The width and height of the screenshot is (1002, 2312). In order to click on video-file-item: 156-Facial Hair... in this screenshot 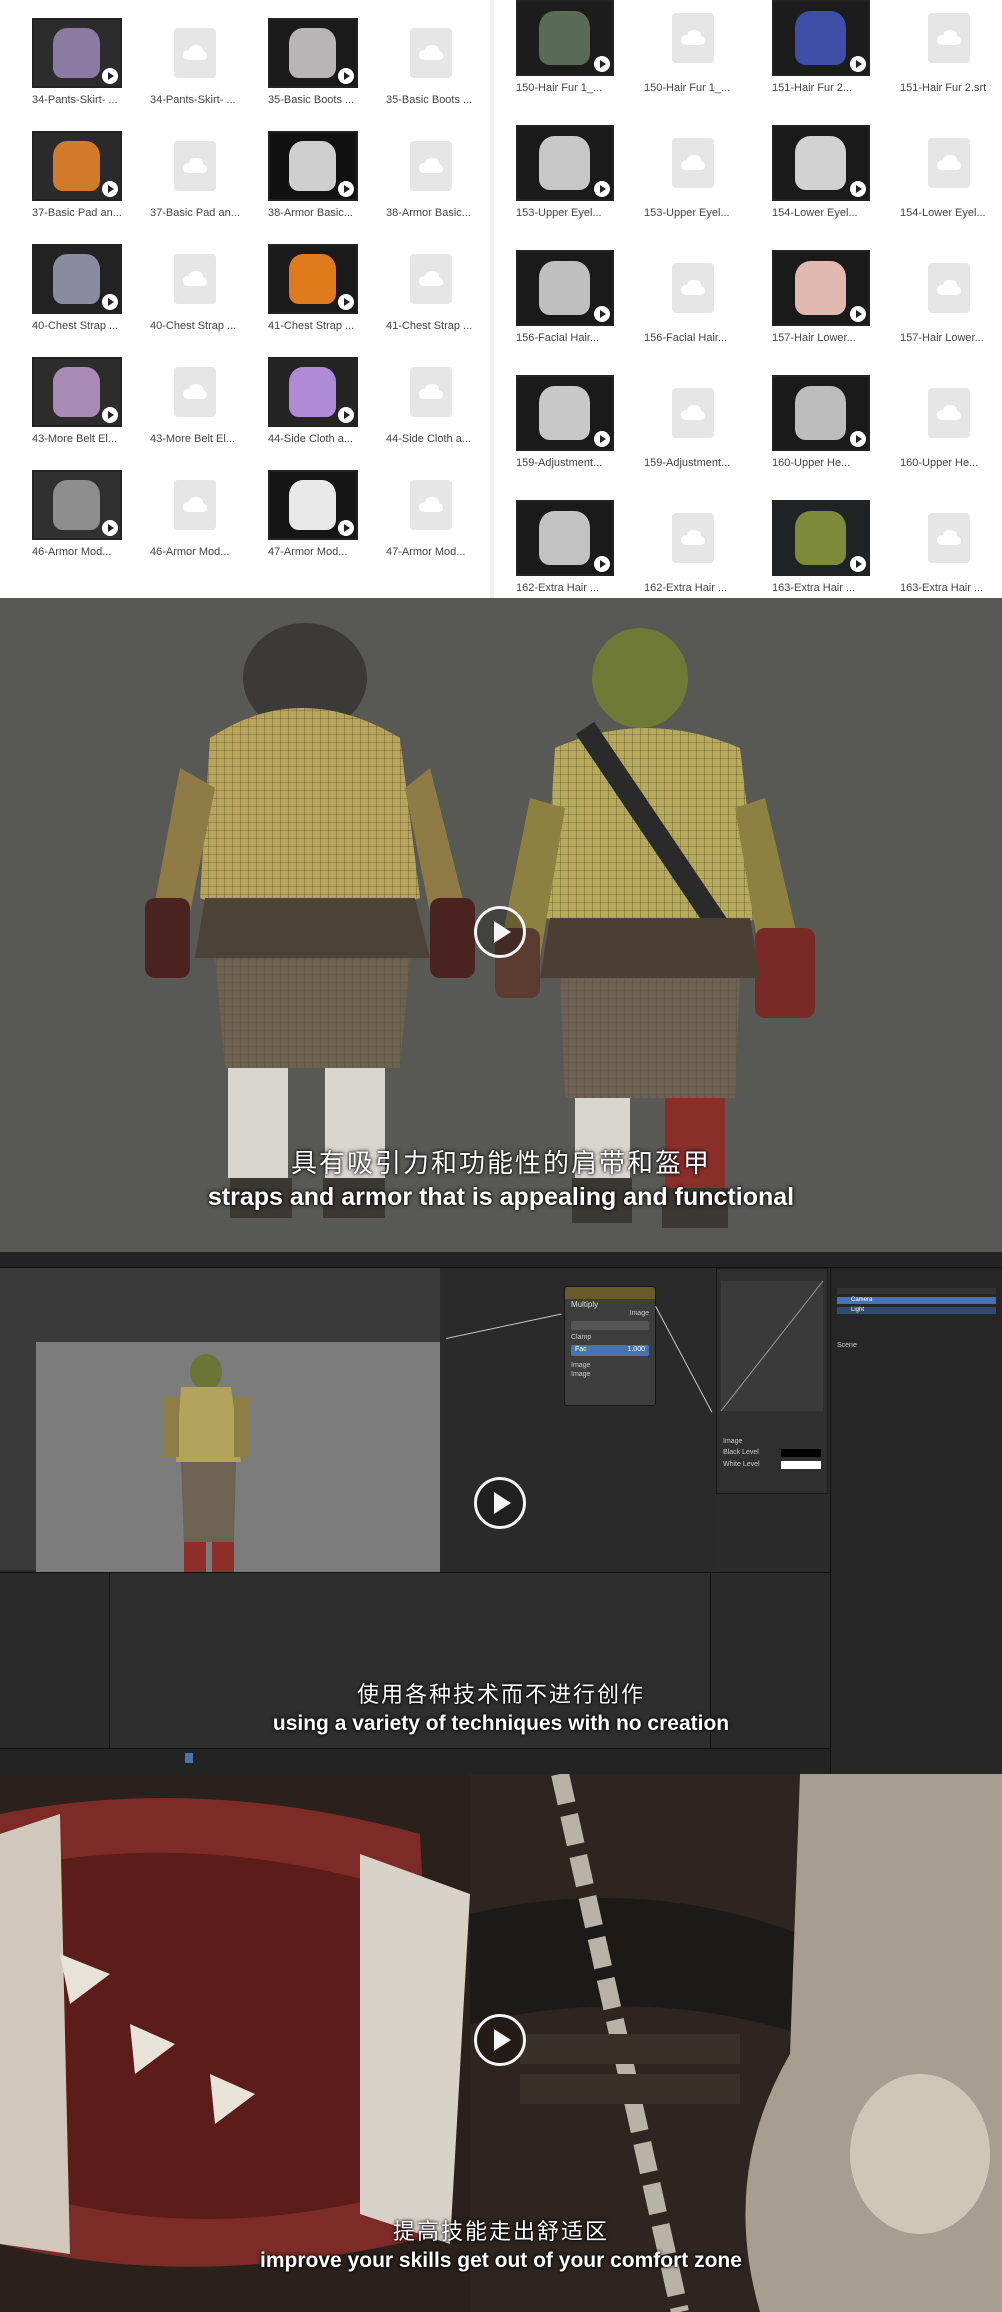, I will do `click(580, 312)`.